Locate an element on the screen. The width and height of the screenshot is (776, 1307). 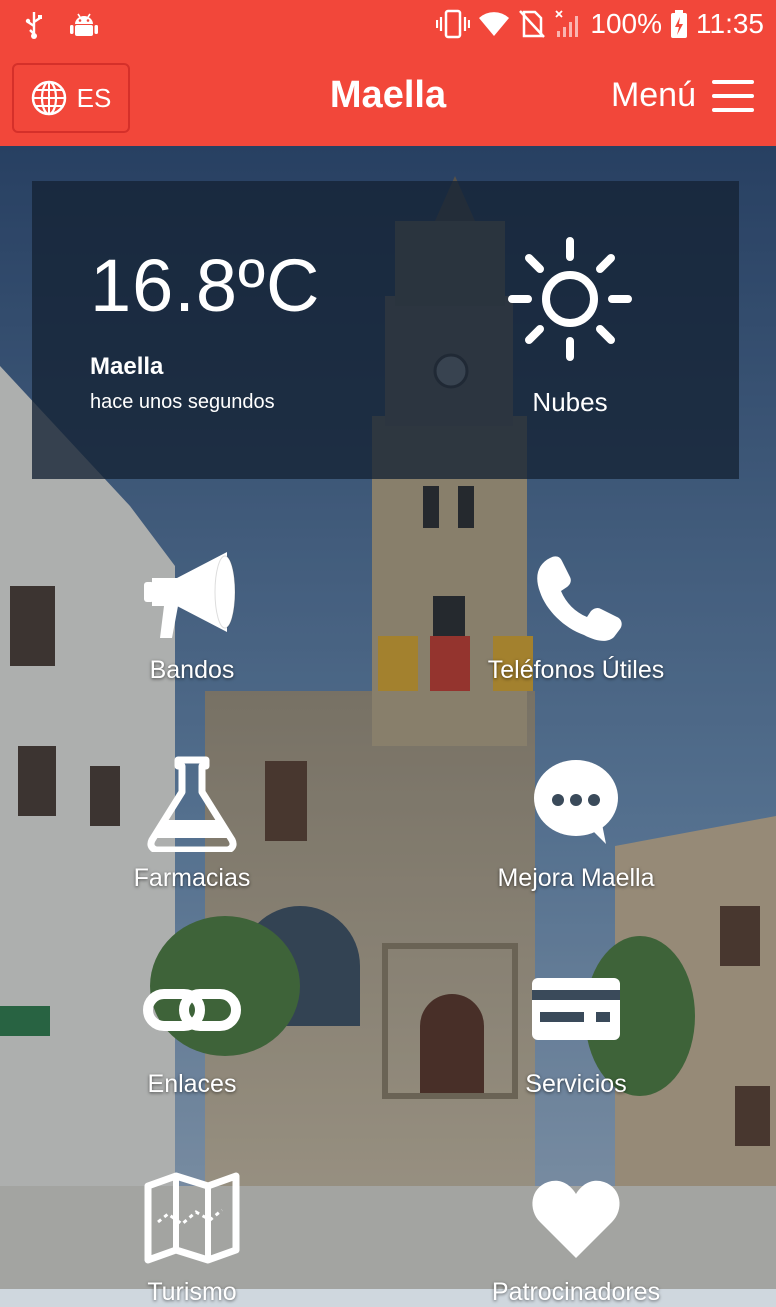
tile-label: Patrocinadores is located at coordinates (576, 1292).